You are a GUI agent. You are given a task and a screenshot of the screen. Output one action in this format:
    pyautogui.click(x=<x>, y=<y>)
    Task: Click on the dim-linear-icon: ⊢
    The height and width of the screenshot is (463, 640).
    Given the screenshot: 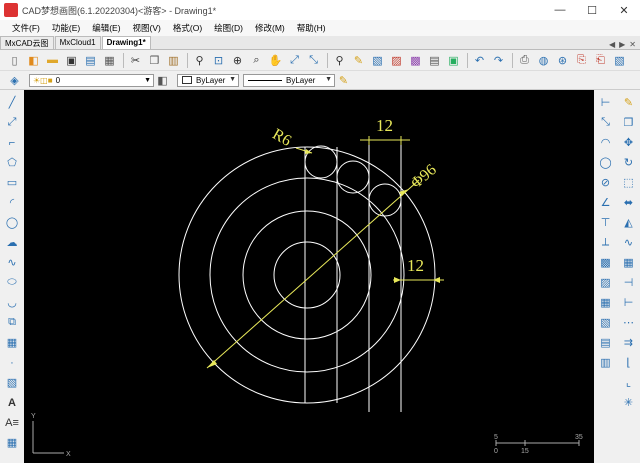 What is the action you would take?
    pyautogui.click(x=606, y=102)
    